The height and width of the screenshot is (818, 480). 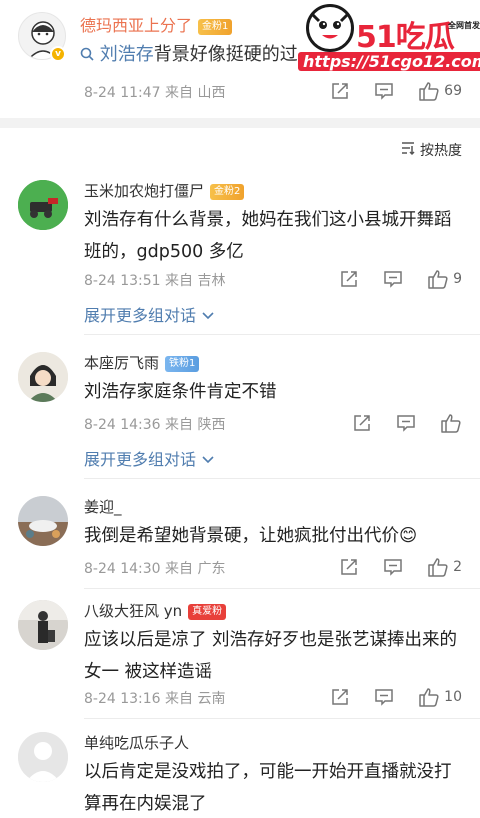 What do you see at coordinates (207, 611) in the screenshot?
I see `fan-badge: 真爱粉` at bounding box center [207, 611].